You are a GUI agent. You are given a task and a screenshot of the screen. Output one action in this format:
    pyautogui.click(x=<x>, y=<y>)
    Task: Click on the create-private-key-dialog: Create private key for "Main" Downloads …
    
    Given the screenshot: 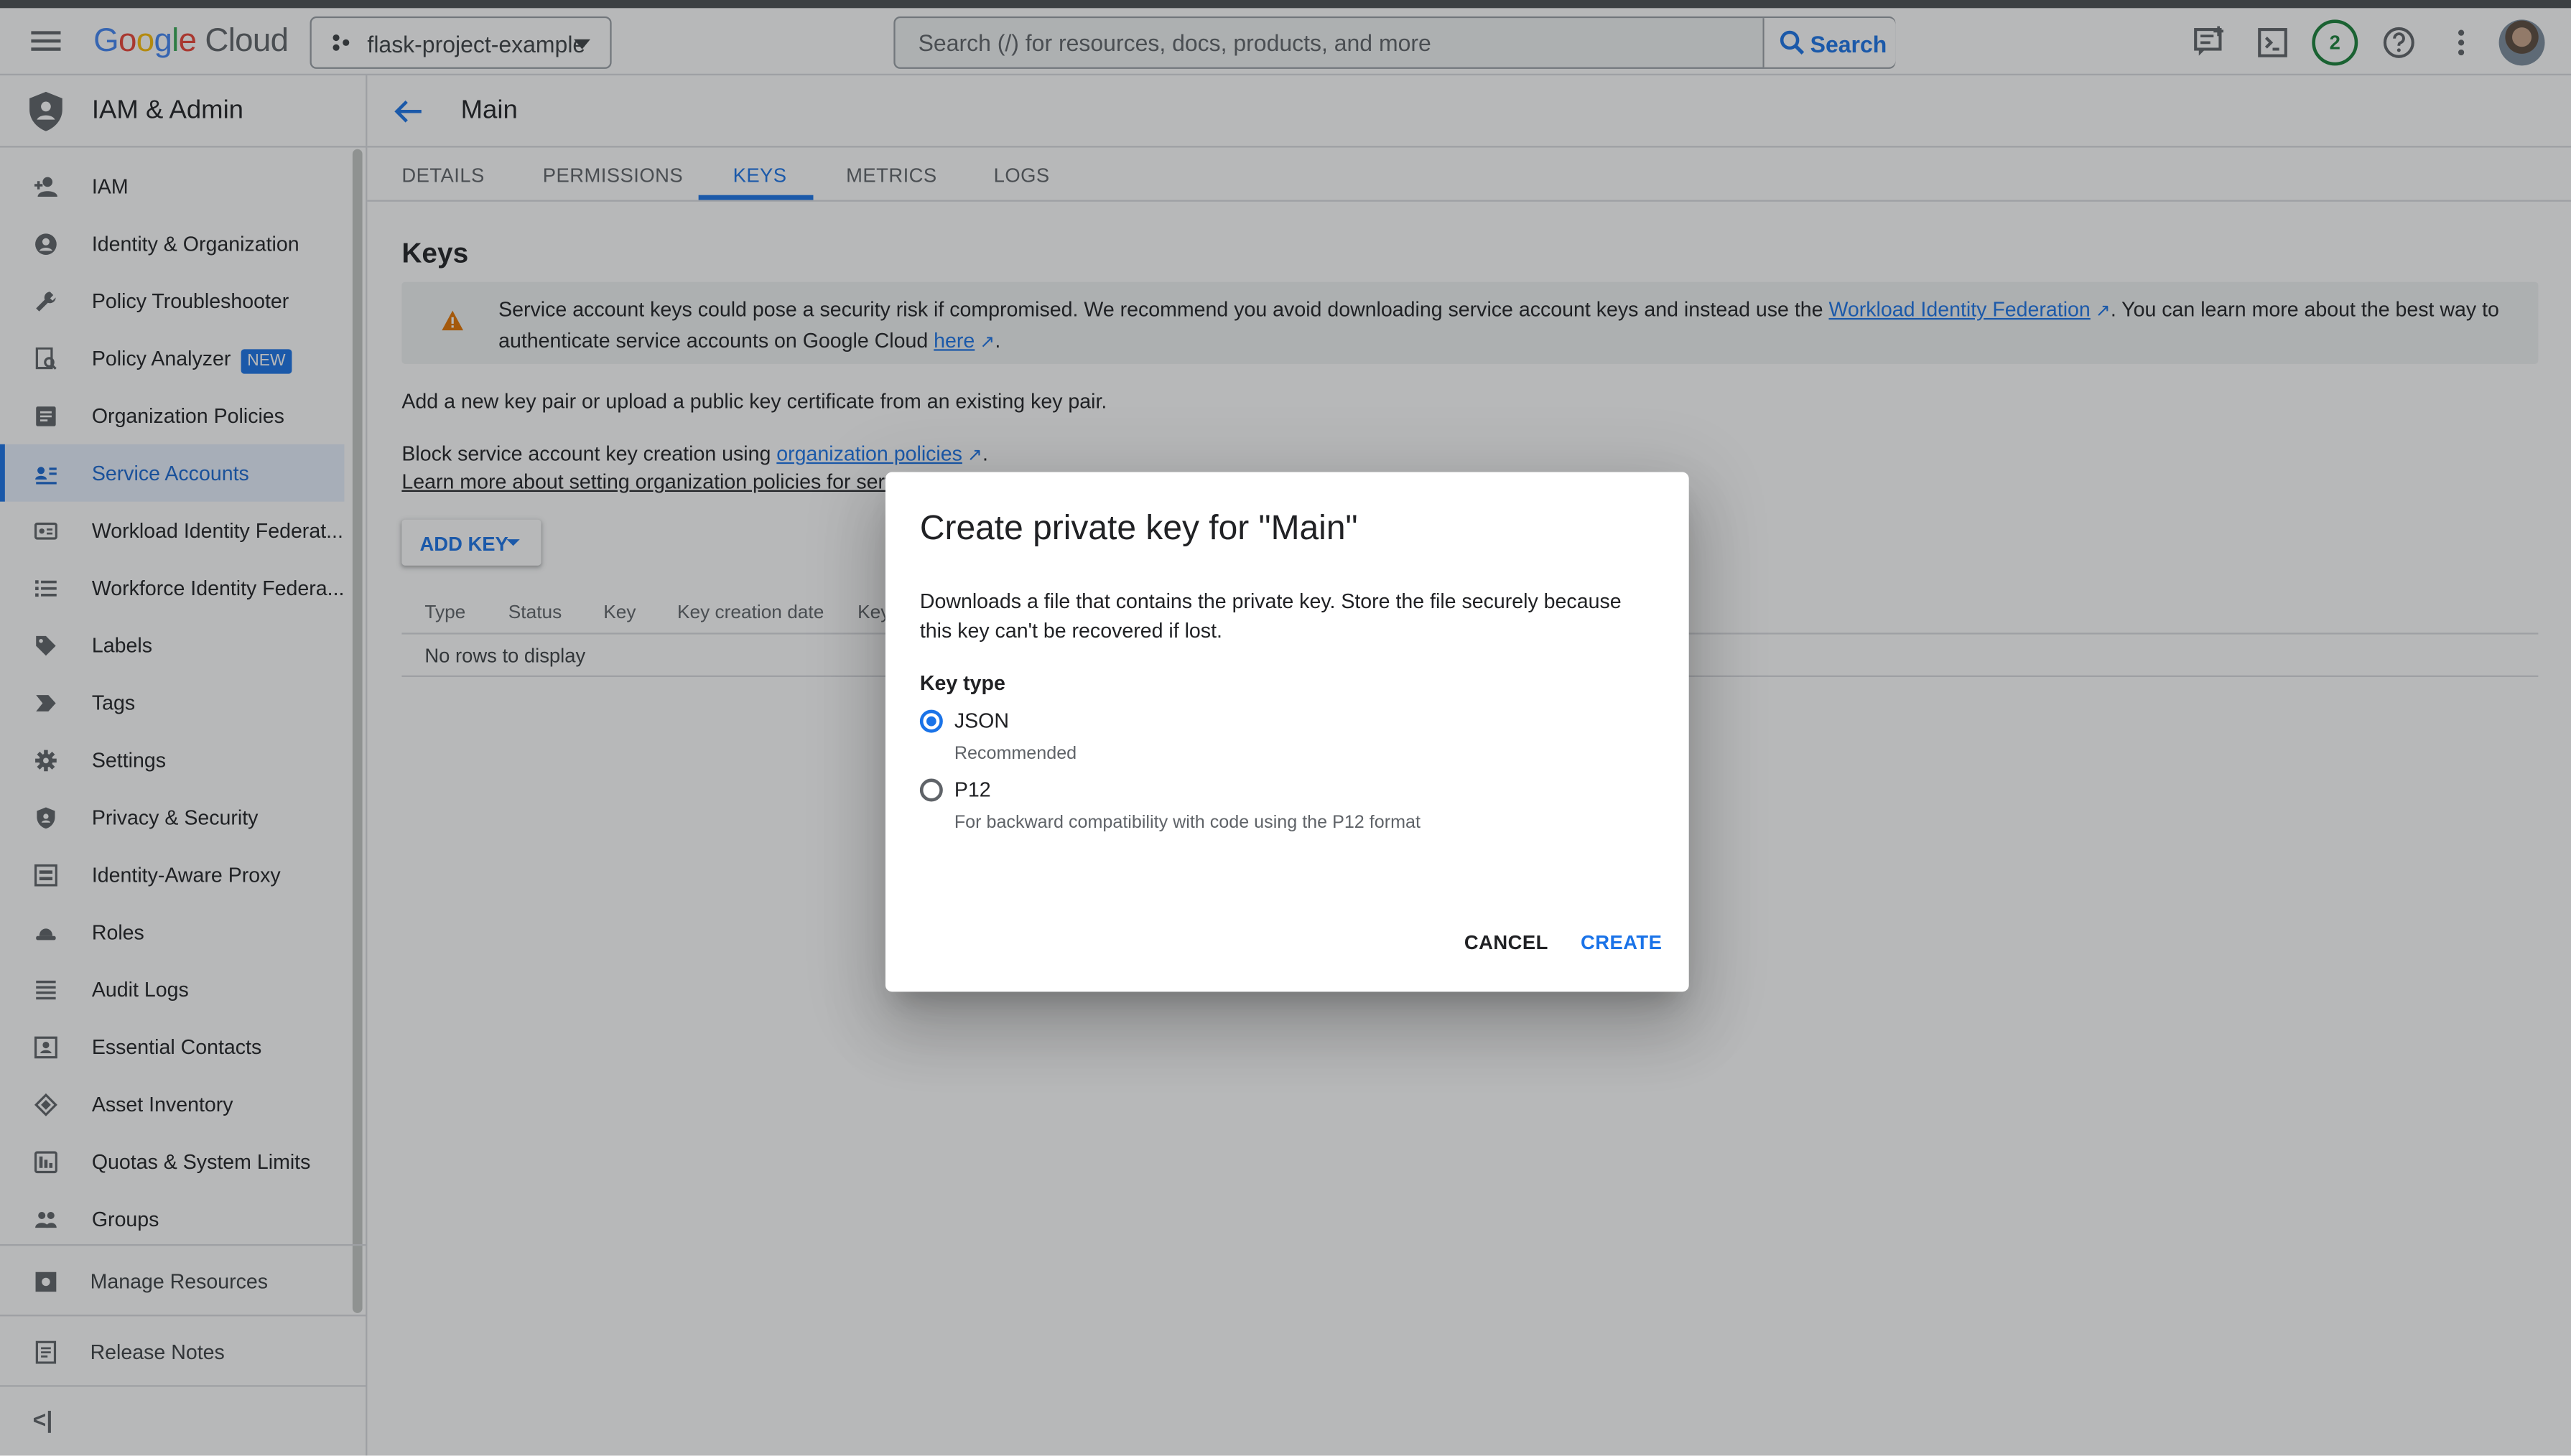 What is the action you would take?
    pyautogui.click(x=1287, y=732)
    